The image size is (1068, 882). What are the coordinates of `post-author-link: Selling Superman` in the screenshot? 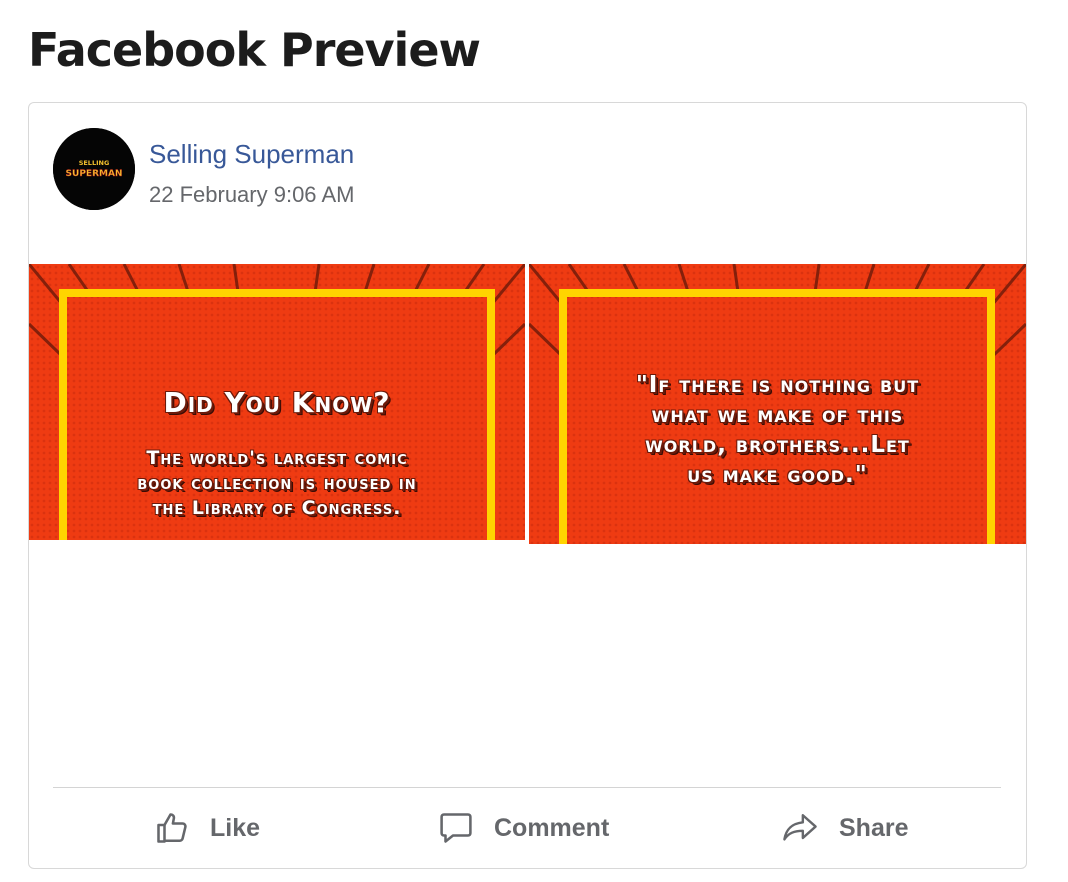 It's located at (251, 154).